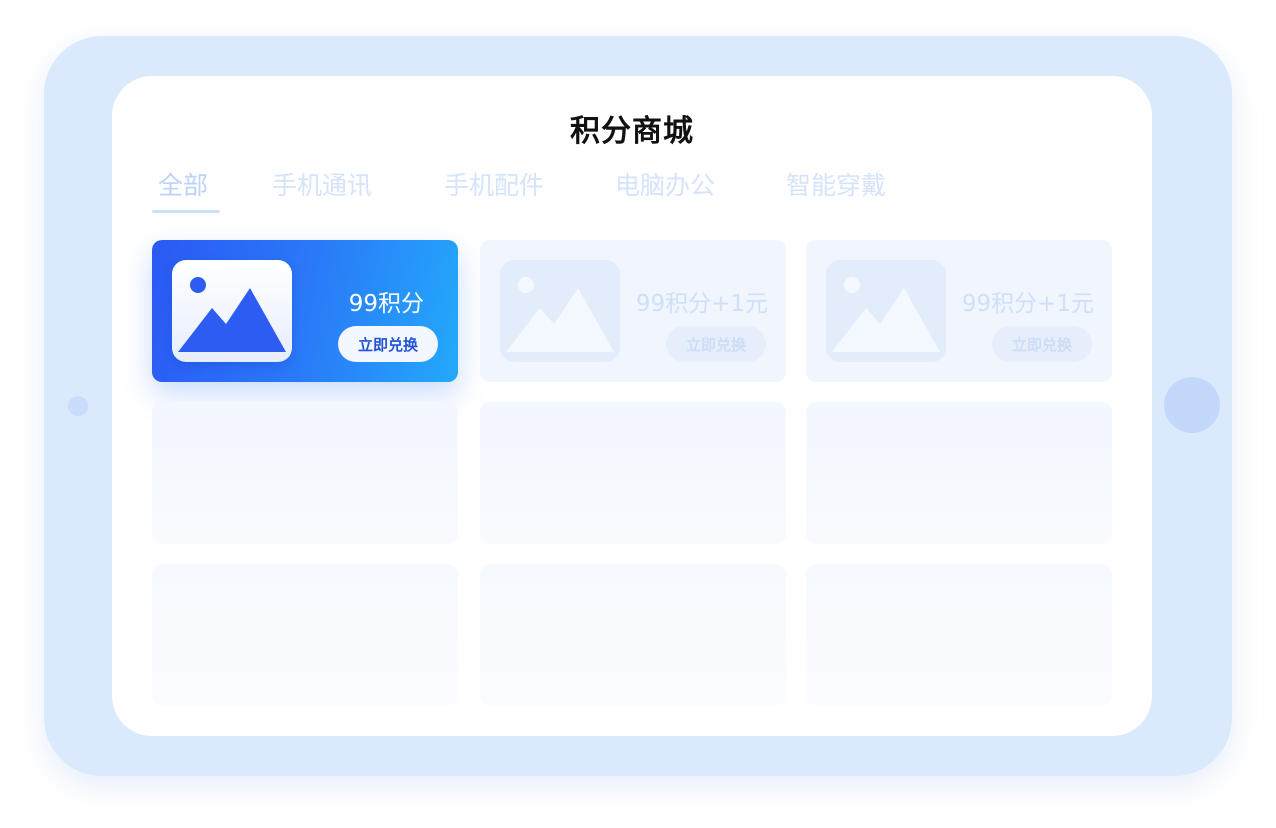 Image resolution: width=1276 pixels, height=828 pixels. Describe the element at coordinates (494, 185) in the screenshot. I see `tab-label: 手机配件` at that location.